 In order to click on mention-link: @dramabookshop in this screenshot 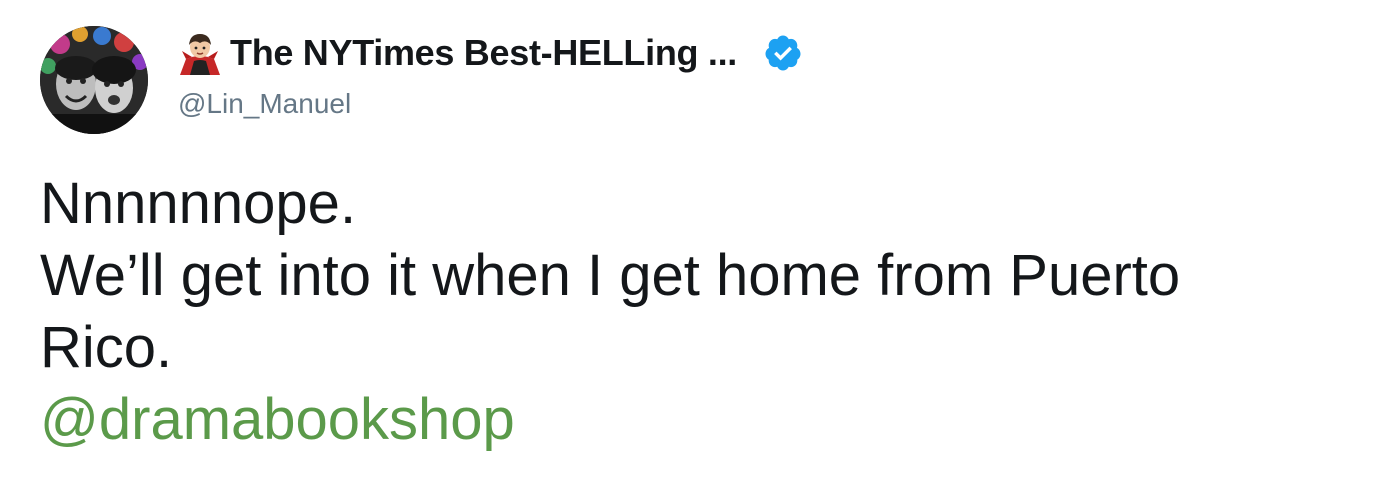, I will do `click(705, 420)`.